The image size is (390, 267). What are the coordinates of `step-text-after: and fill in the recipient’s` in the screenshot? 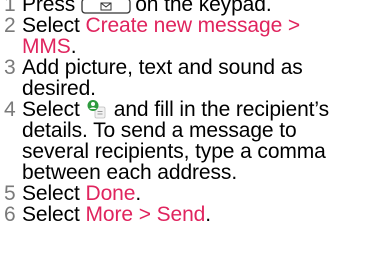 It's located at (221, 109).